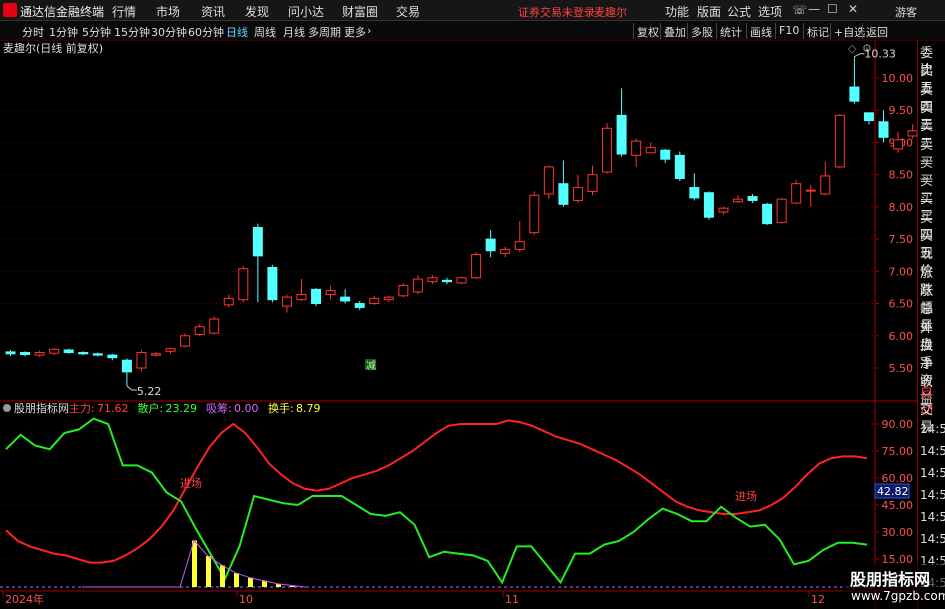 Image resolution: width=945 pixels, height=609 pixels. What do you see at coordinates (898, 451) in the screenshot?
I see `indicator-tick-label: 75.00` at bounding box center [898, 451].